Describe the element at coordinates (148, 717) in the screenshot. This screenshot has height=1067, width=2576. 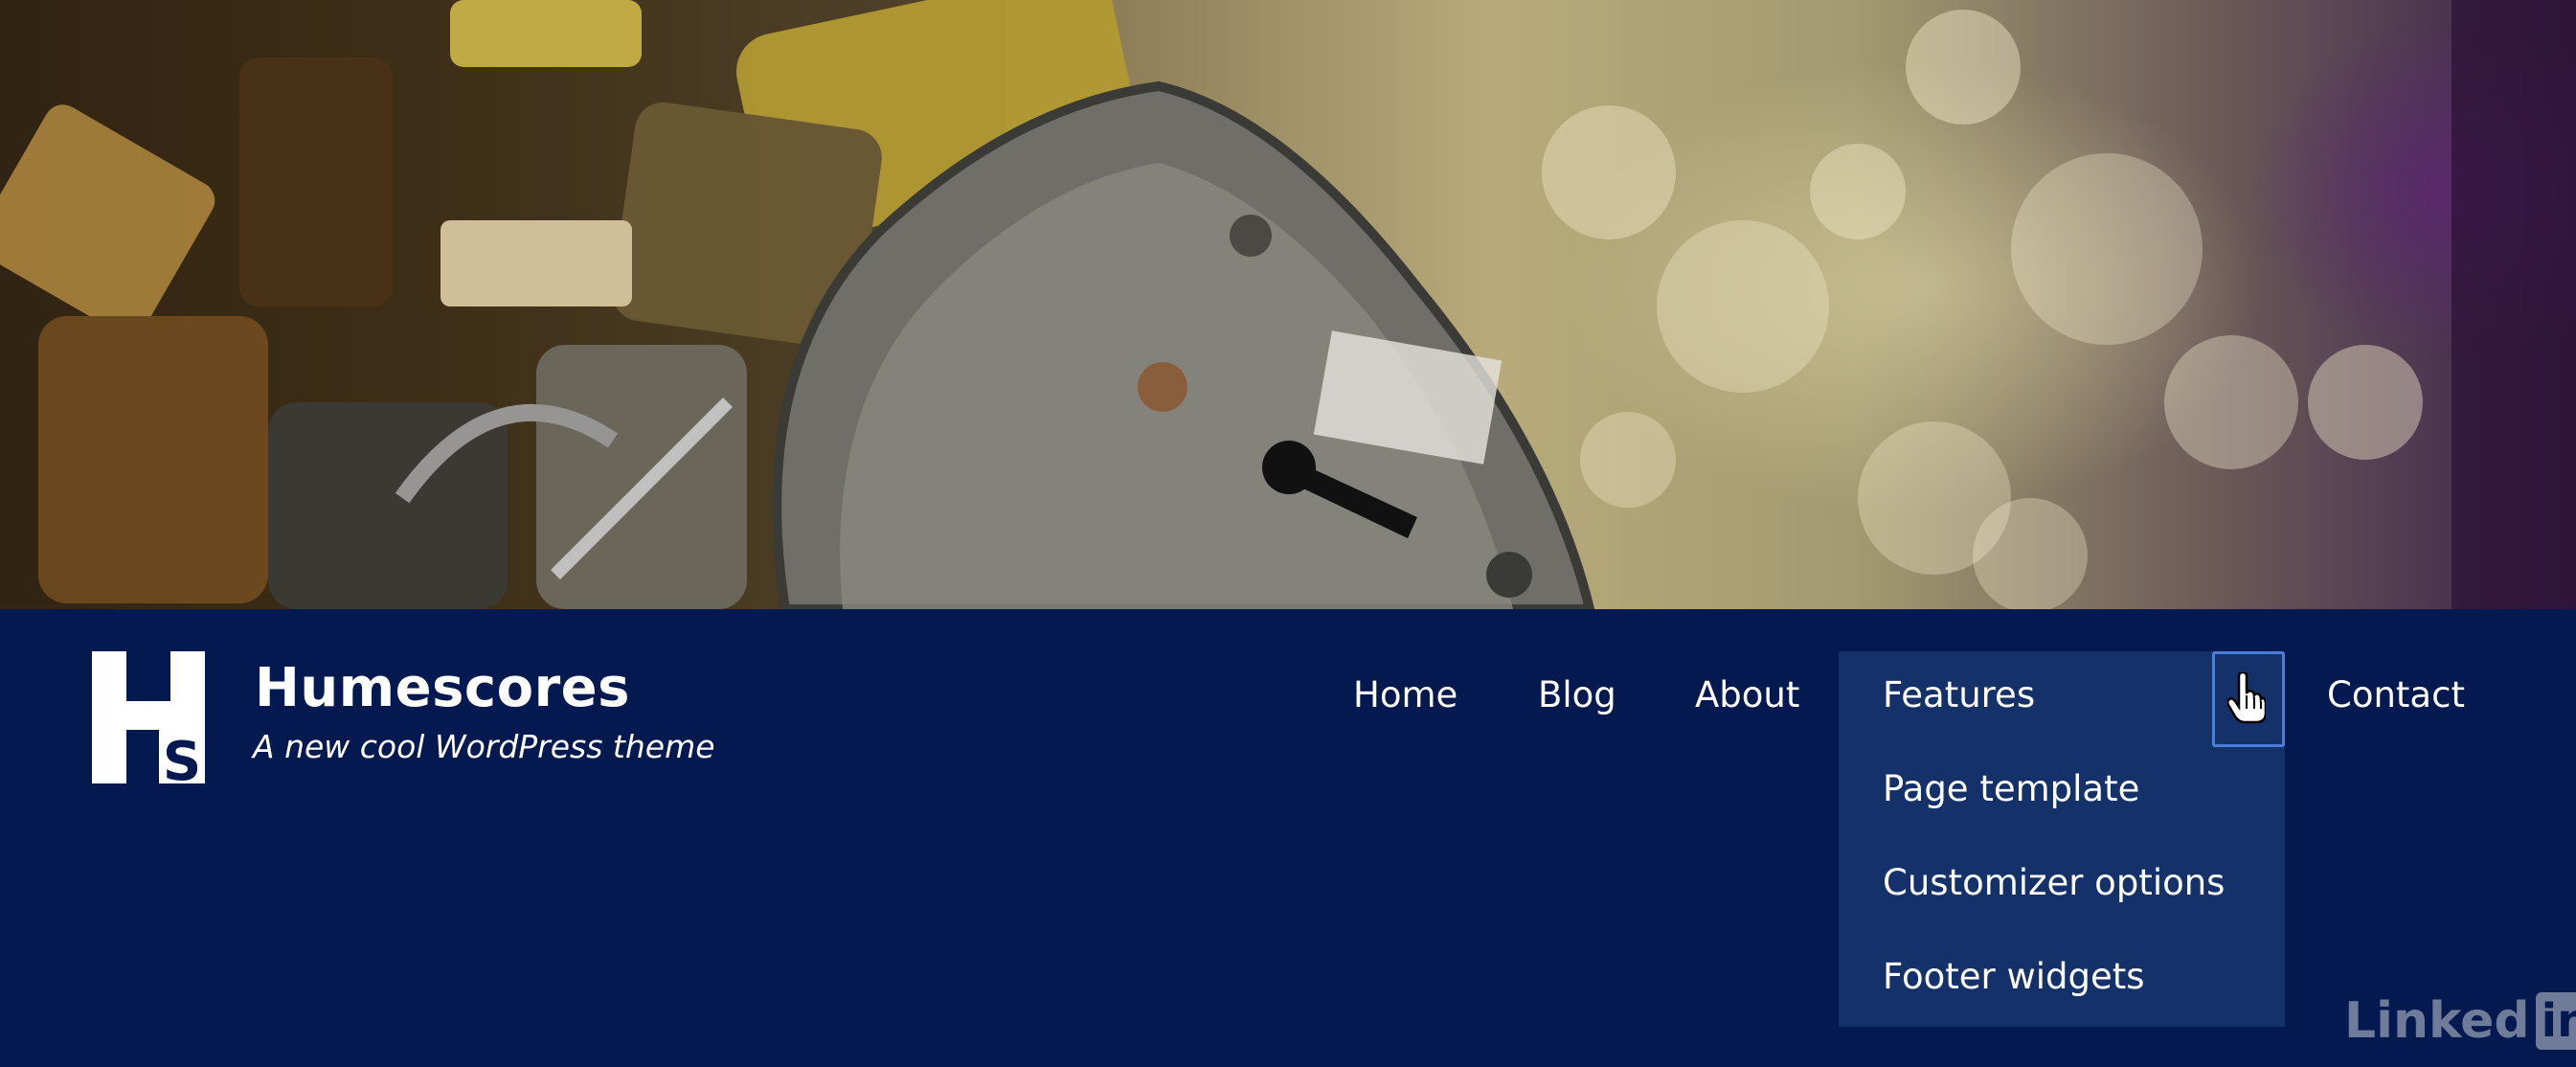
I see `site-logo: S` at that location.